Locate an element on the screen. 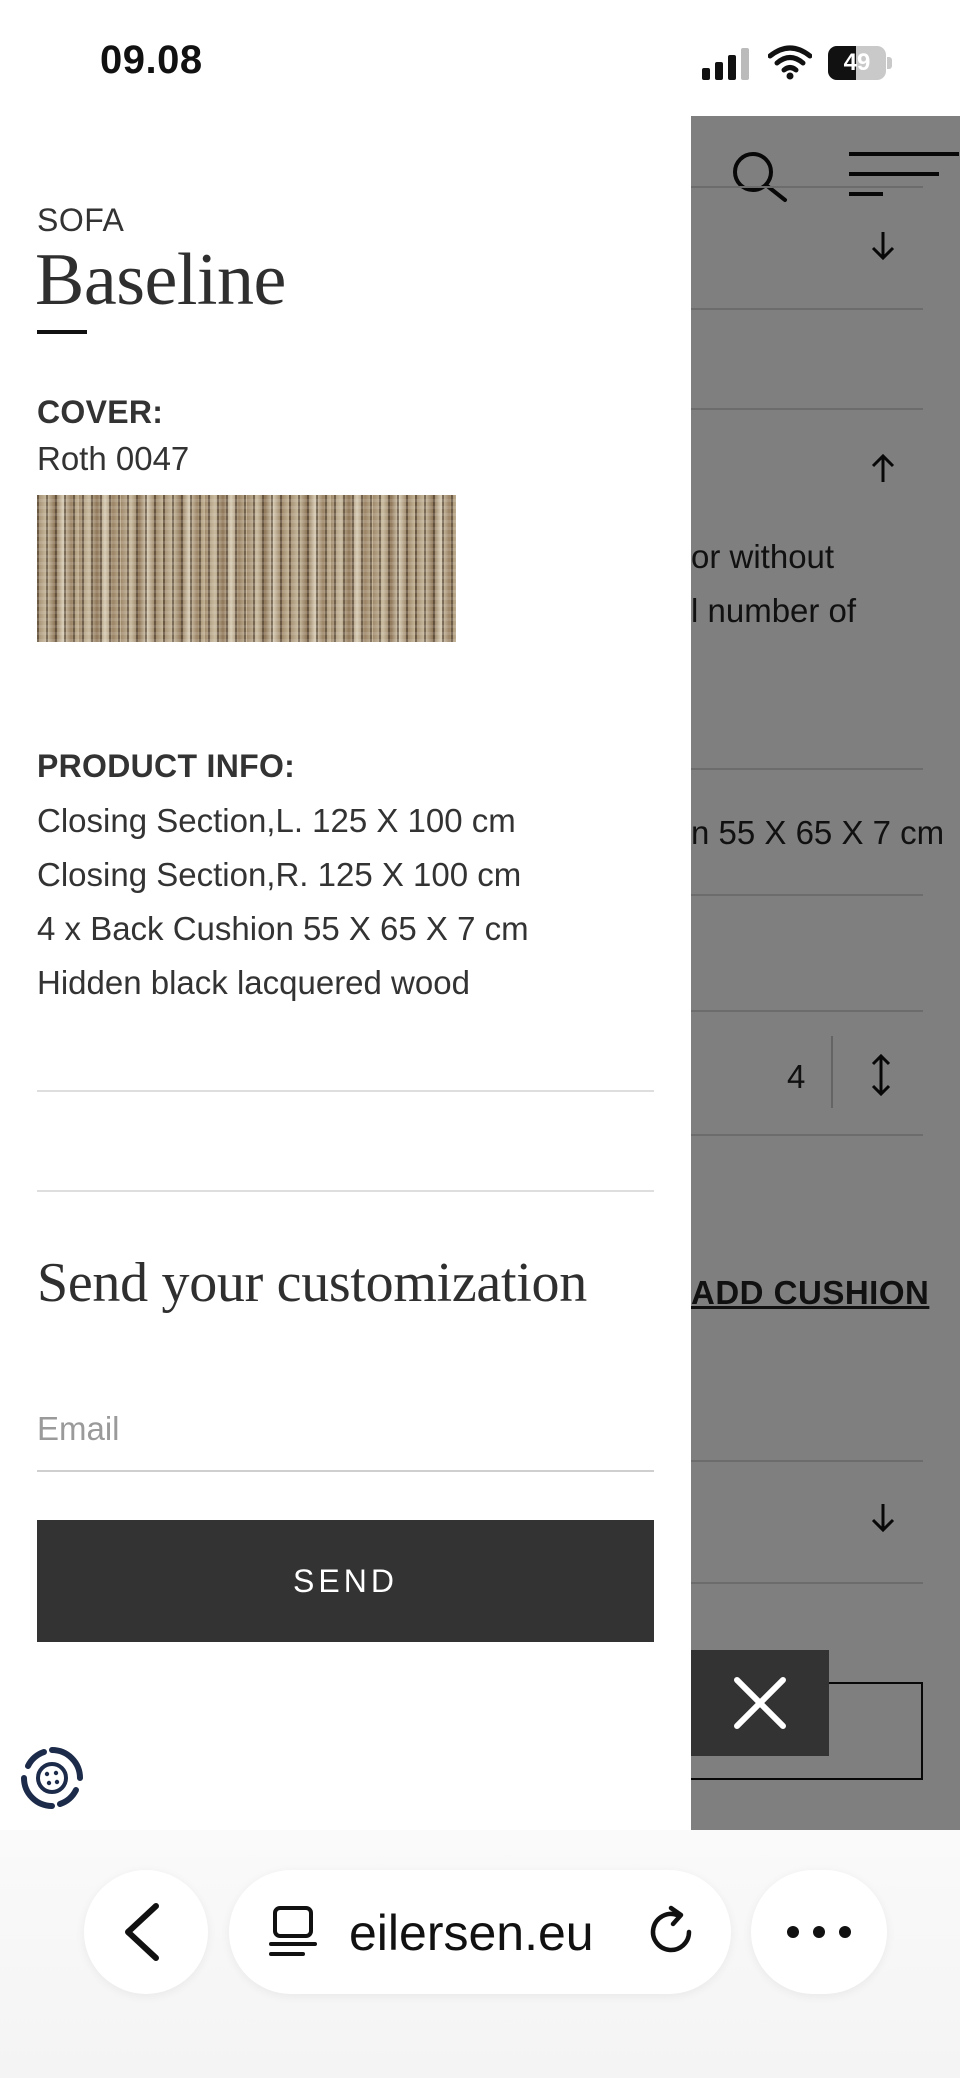 This screenshot has width=960, height=2078. product-title: Baseline is located at coordinates (160, 280).